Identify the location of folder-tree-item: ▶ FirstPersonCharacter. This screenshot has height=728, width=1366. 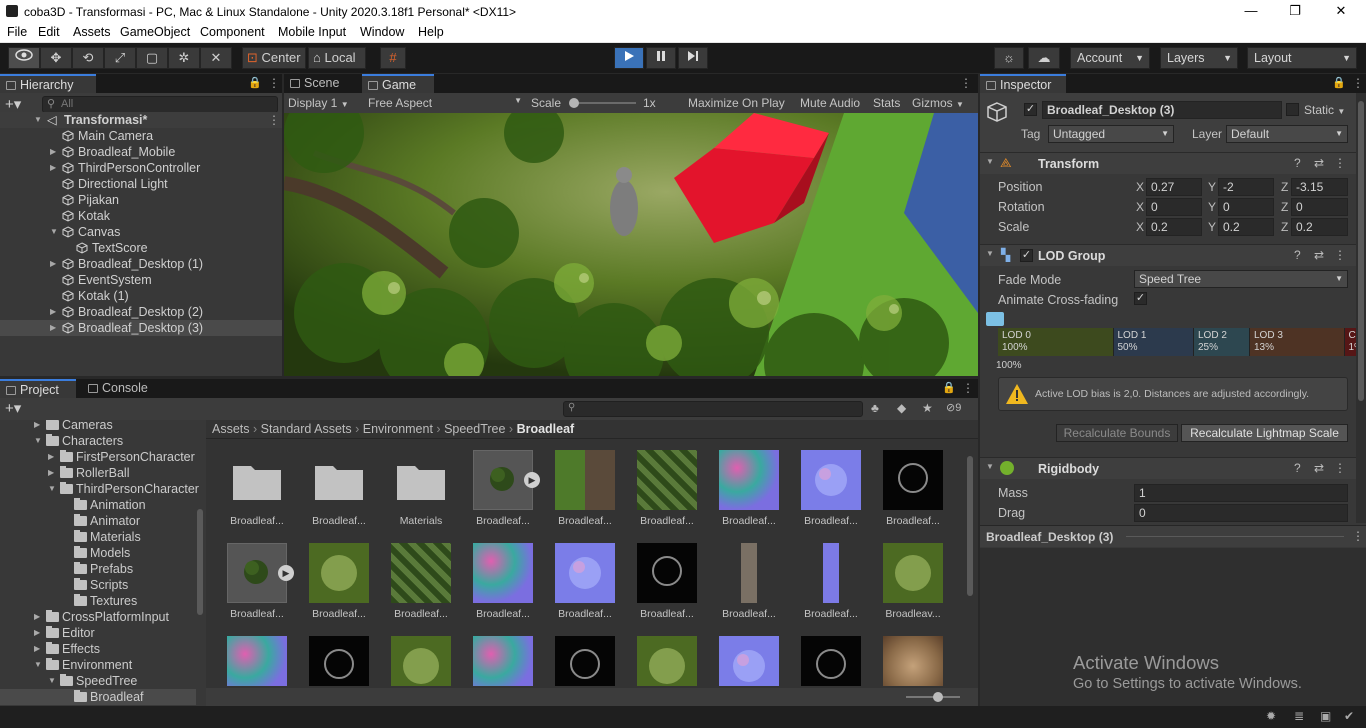
(98, 457).